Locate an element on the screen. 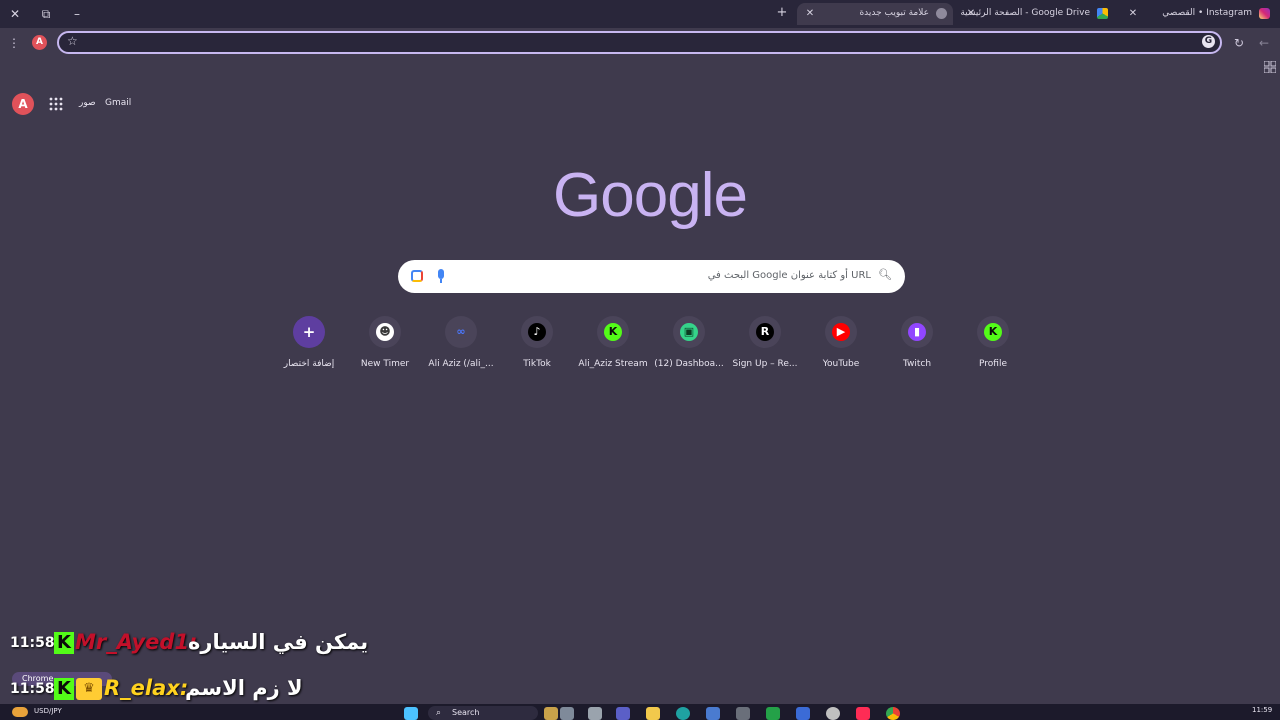 The height and width of the screenshot is (720, 1280). address-bar: ☆ G is located at coordinates (639, 42).